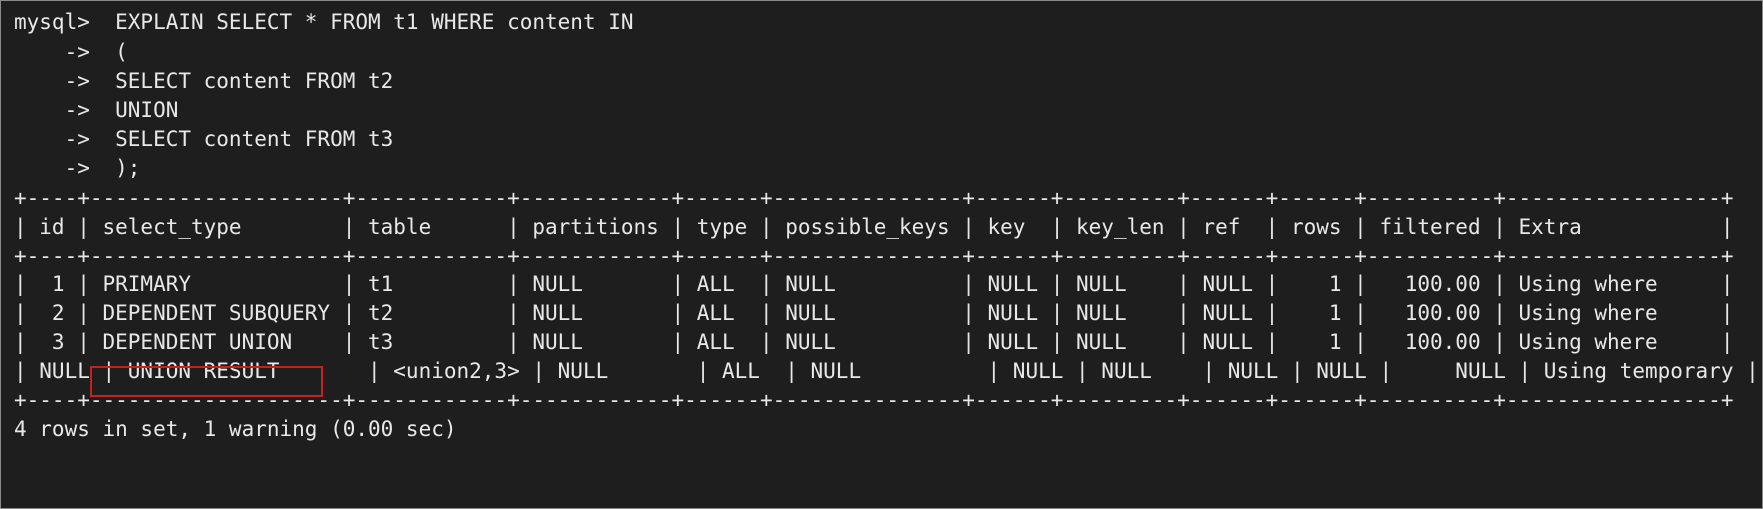  What do you see at coordinates (204, 139) in the screenshot?
I see `prompt-line: -> SELECT content FROM t3` at bounding box center [204, 139].